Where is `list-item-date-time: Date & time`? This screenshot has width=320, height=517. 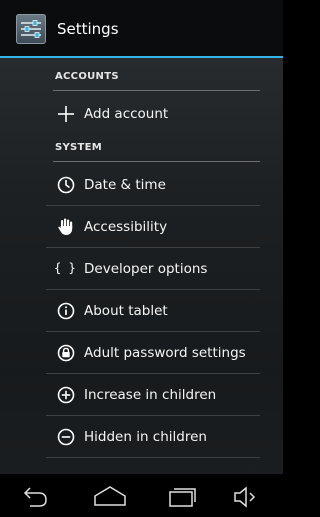 list-item-date-time: Date & time is located at coordinates (153, 185).